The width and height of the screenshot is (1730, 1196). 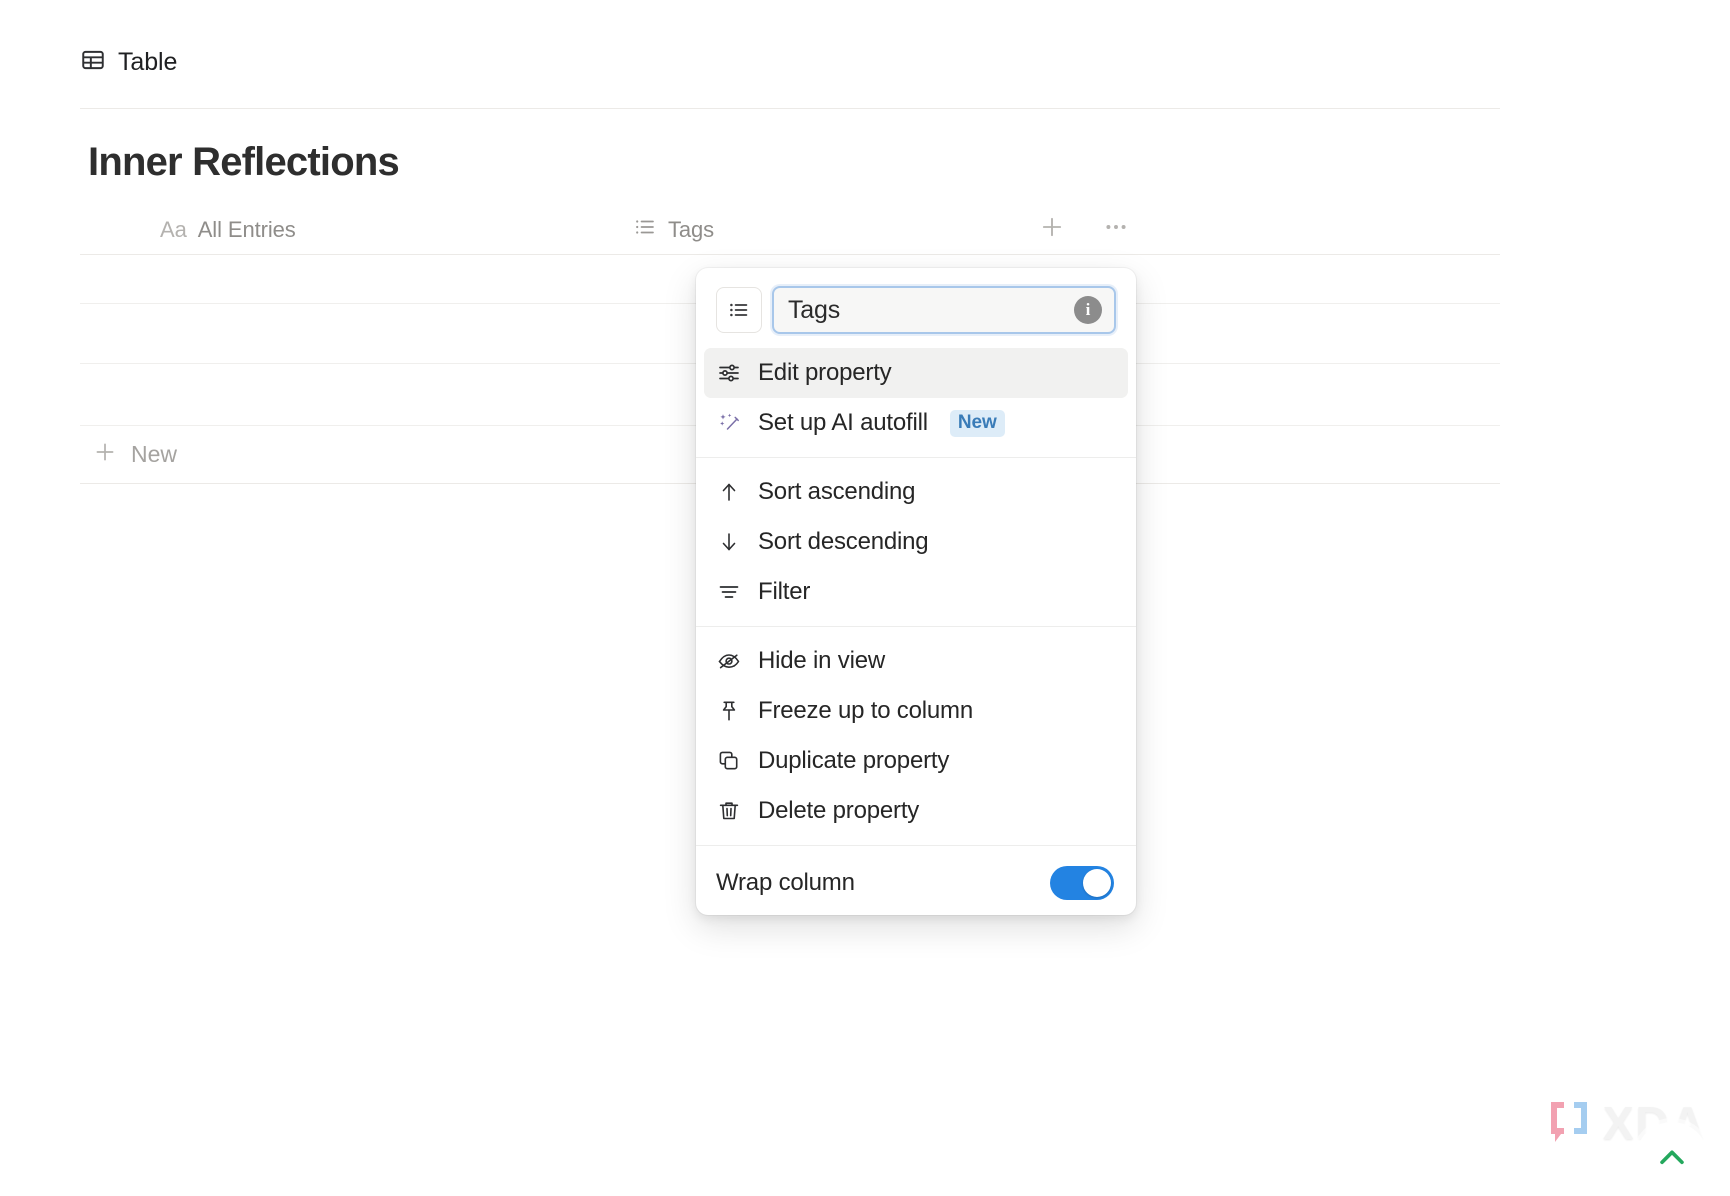 I want to click on menu-item-label: Edit property, so click(x=825, y=372).